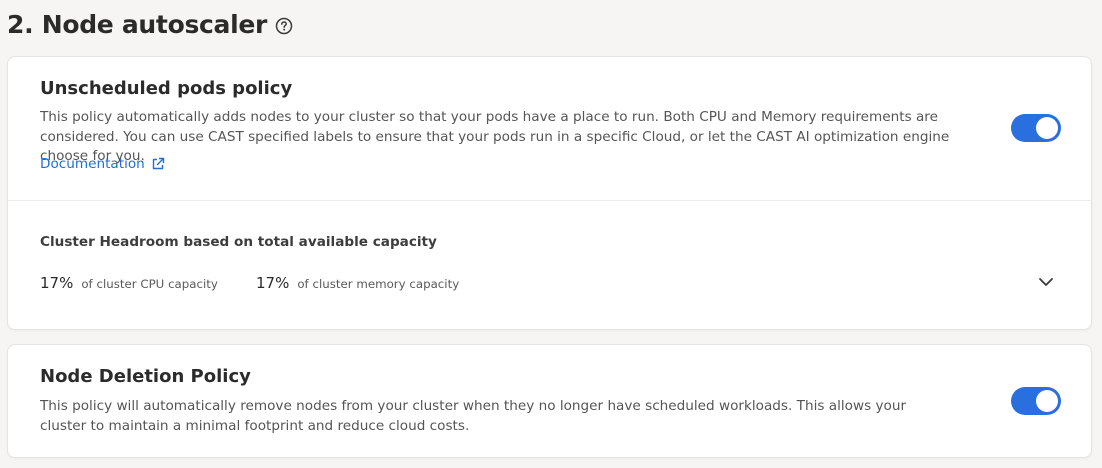  What do you see at coordinates (92, 164) in the screenshot?
I see `documentation-link-label: Documentation` at bounding box center [92, 164].